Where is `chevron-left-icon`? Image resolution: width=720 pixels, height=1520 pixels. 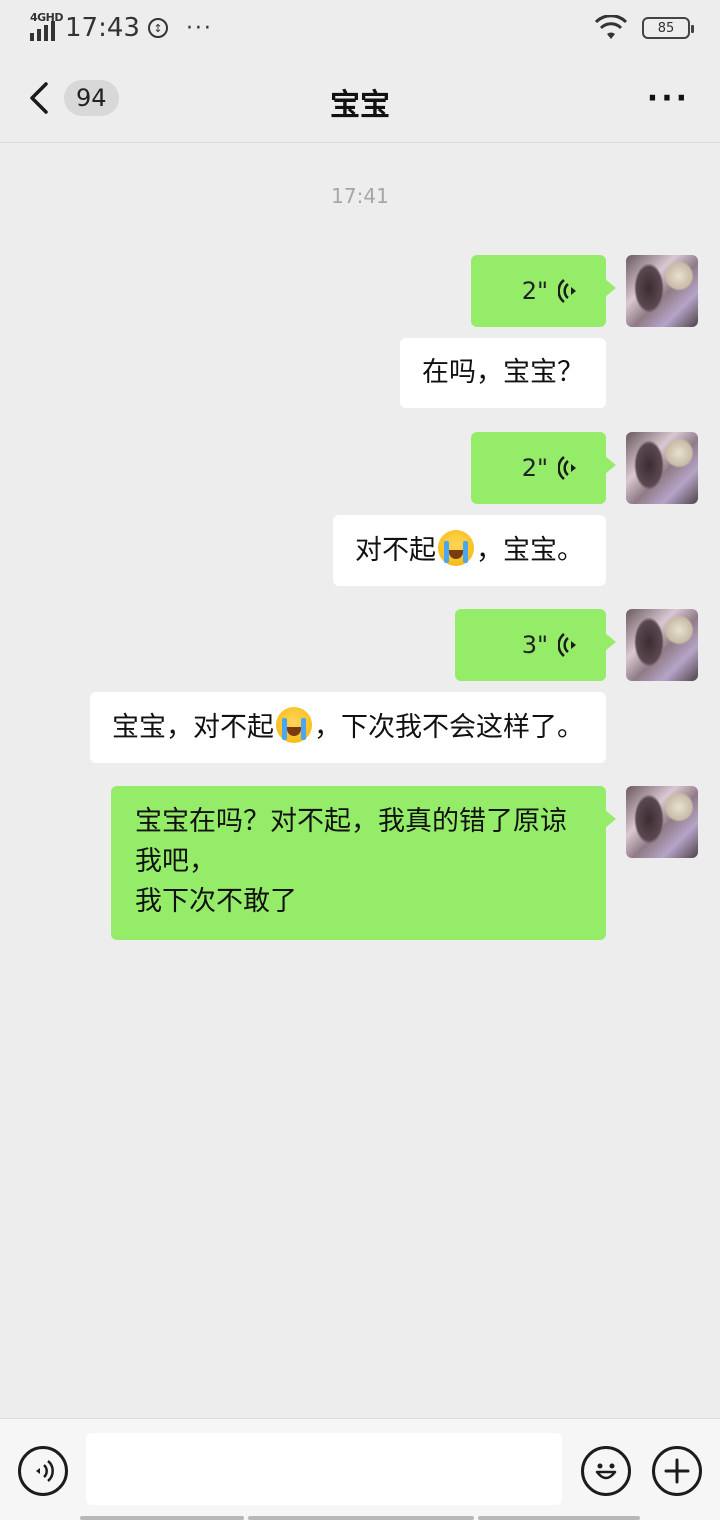 chevron-left-icon is located at coordinates (39, 98).